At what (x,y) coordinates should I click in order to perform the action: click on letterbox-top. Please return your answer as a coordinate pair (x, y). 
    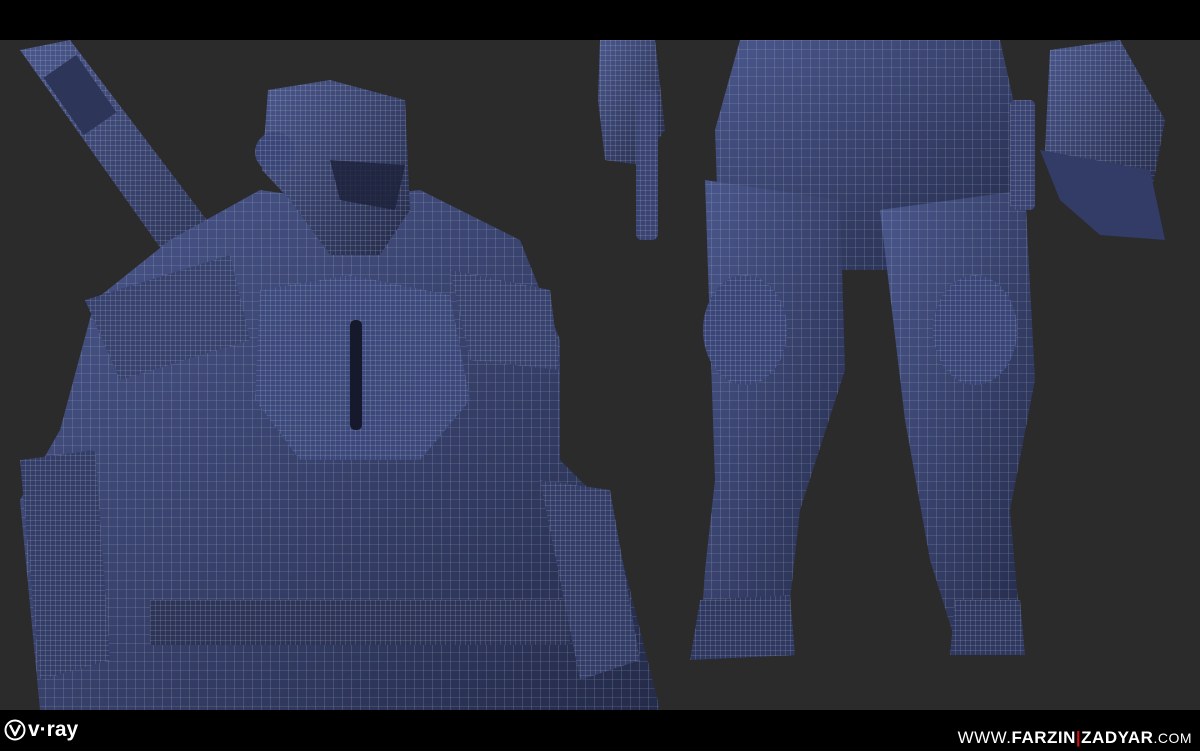
    Looking at the image, I should click on (600, 20).